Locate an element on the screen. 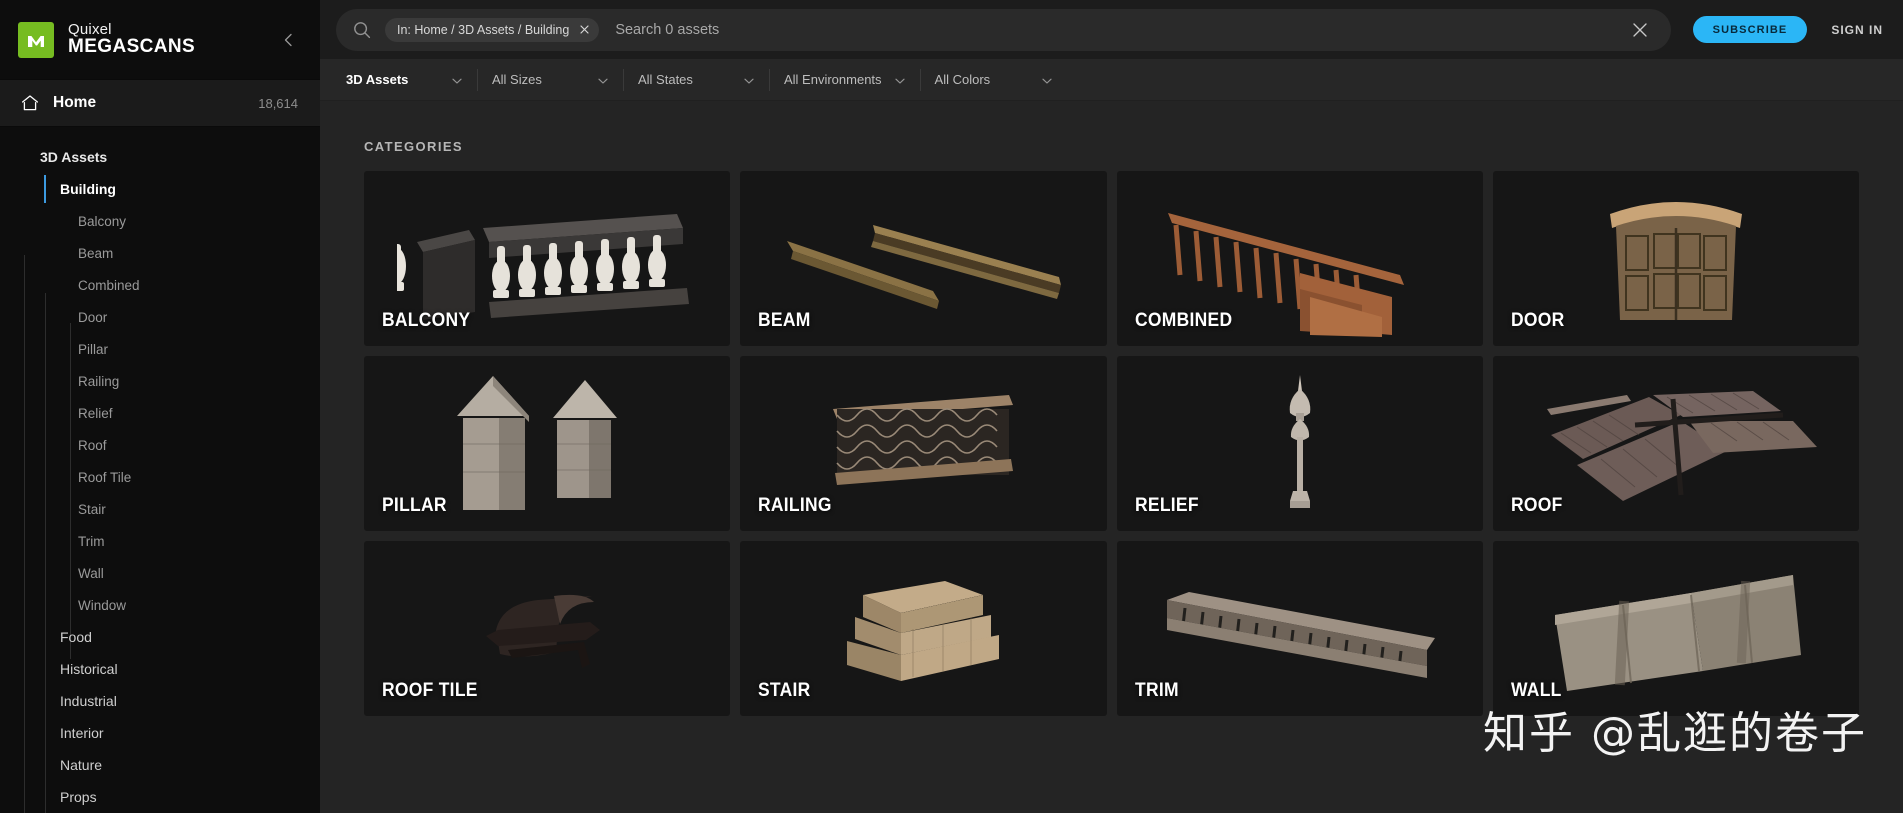 The height and width of the screenshot is (813, 1903). category-card-roof: ROOF is located at coordinates (1675, 443).